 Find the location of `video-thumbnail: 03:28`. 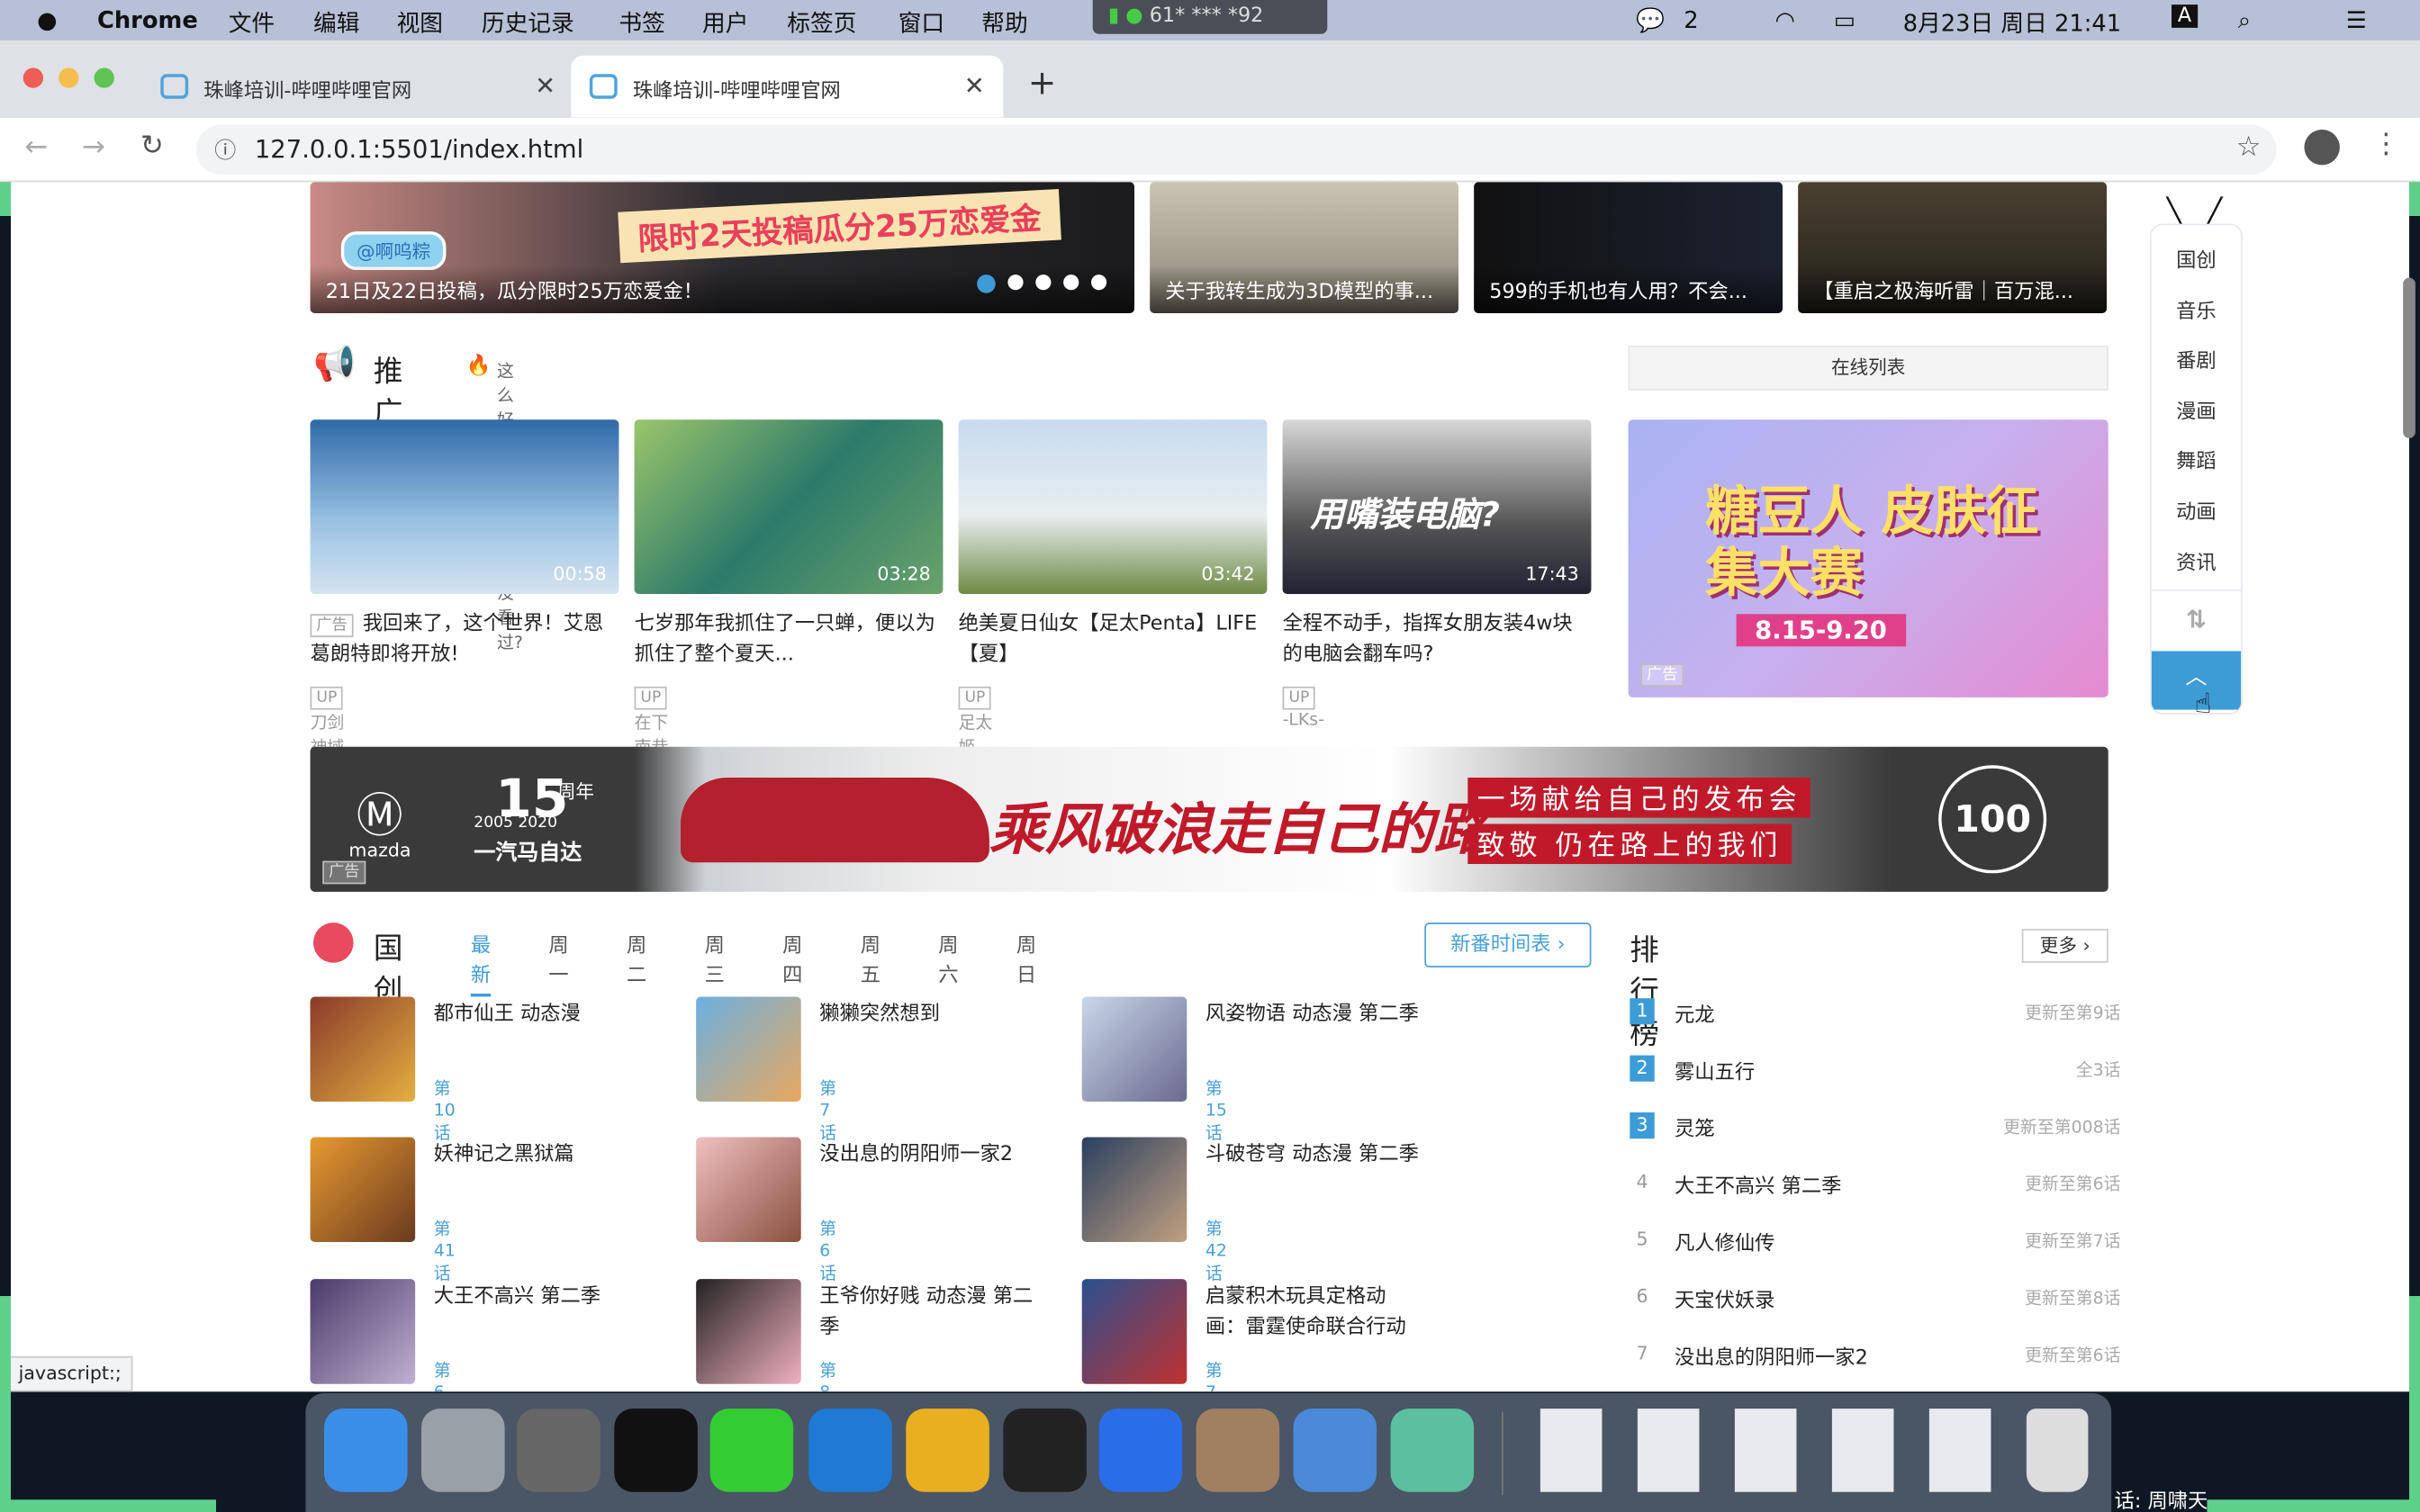

video-thumbnail: 03:28 is located at coordinates (789, 507).